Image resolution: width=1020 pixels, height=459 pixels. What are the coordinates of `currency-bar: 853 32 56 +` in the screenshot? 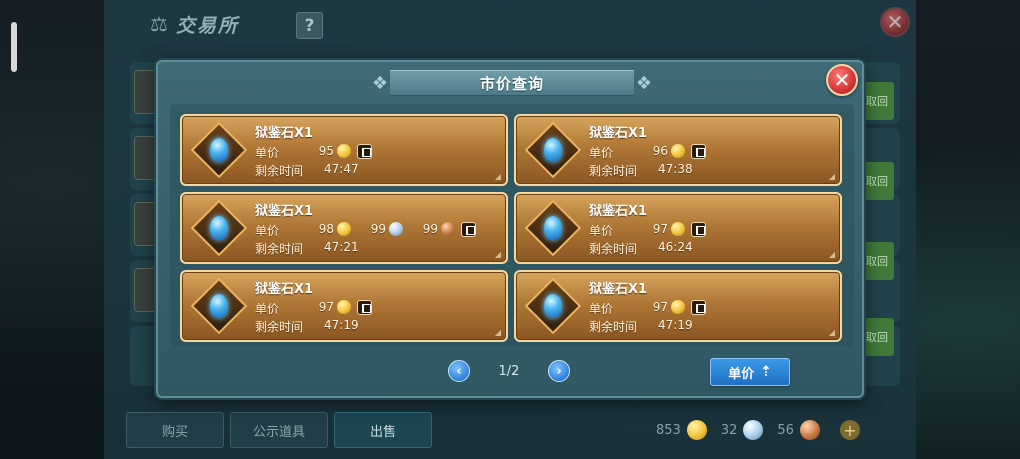 It's located at (758, 430).